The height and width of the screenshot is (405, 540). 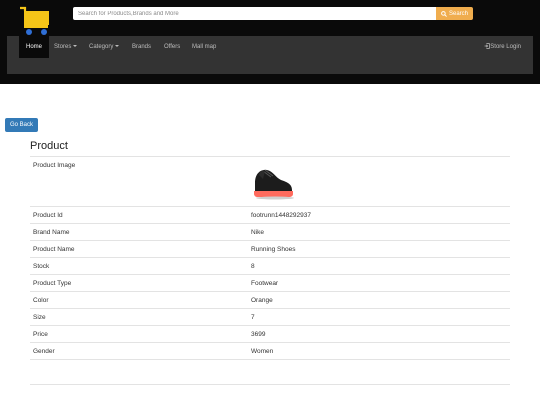 What do you see at coordinates (35, 21) in the screenshot?
I see `shopping-cart-icon` at bounding box center [35, 21].